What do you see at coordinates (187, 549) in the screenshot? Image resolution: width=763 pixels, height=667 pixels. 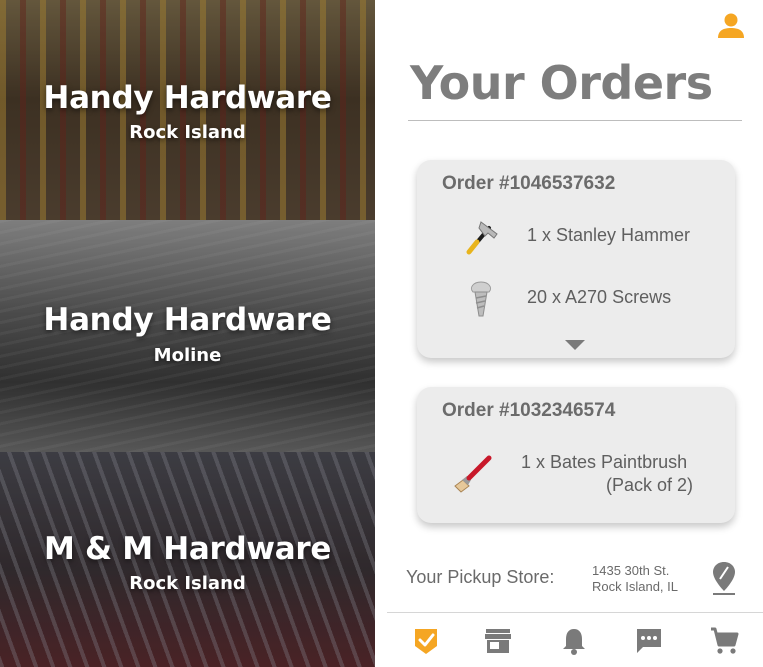 I see `store-name: M & M Hardware` at bounding box center [187, 549].